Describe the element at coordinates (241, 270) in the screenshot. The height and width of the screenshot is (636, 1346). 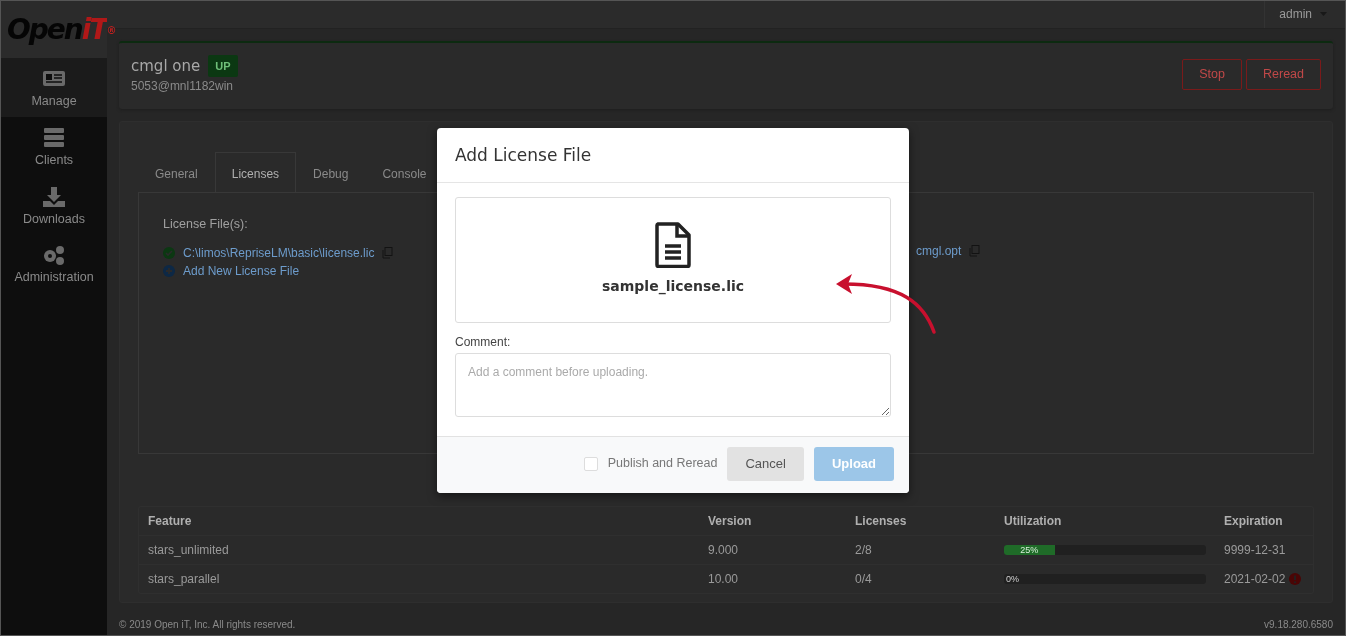
I see `add-file-link: Add New License File` at that location.